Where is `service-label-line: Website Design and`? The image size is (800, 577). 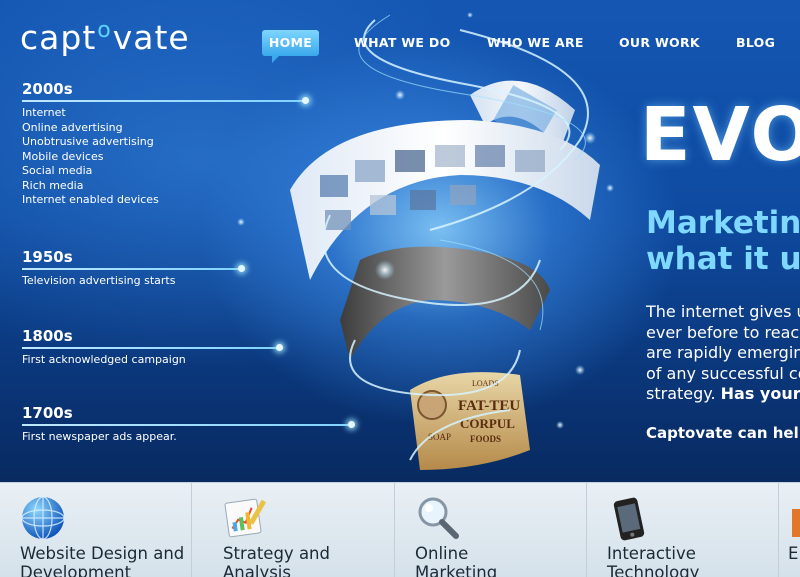 service-label-line: Website Design and is located at coordinates (102, 553).